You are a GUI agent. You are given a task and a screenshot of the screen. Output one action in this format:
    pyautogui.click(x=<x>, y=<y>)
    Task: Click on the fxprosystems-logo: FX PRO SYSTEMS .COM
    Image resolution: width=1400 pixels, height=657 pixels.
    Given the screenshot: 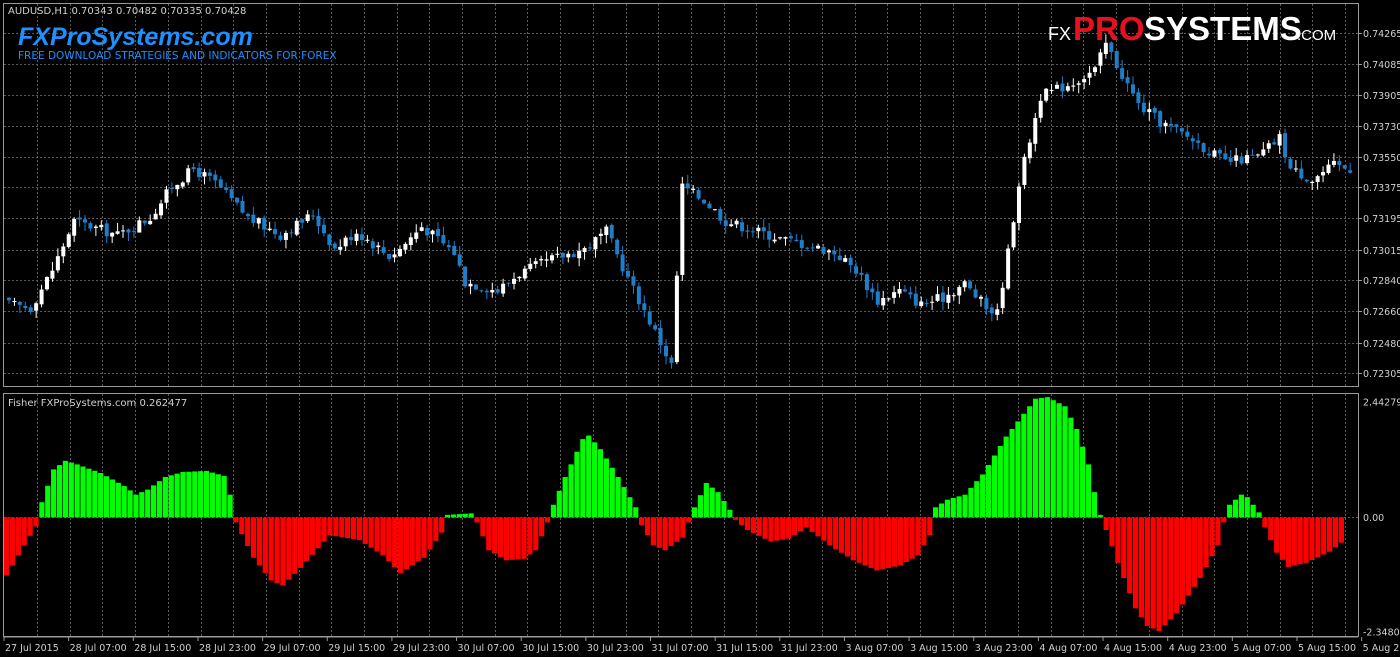 What is the action you would take?
    pyautogui.click(x=1192, y=28)
    